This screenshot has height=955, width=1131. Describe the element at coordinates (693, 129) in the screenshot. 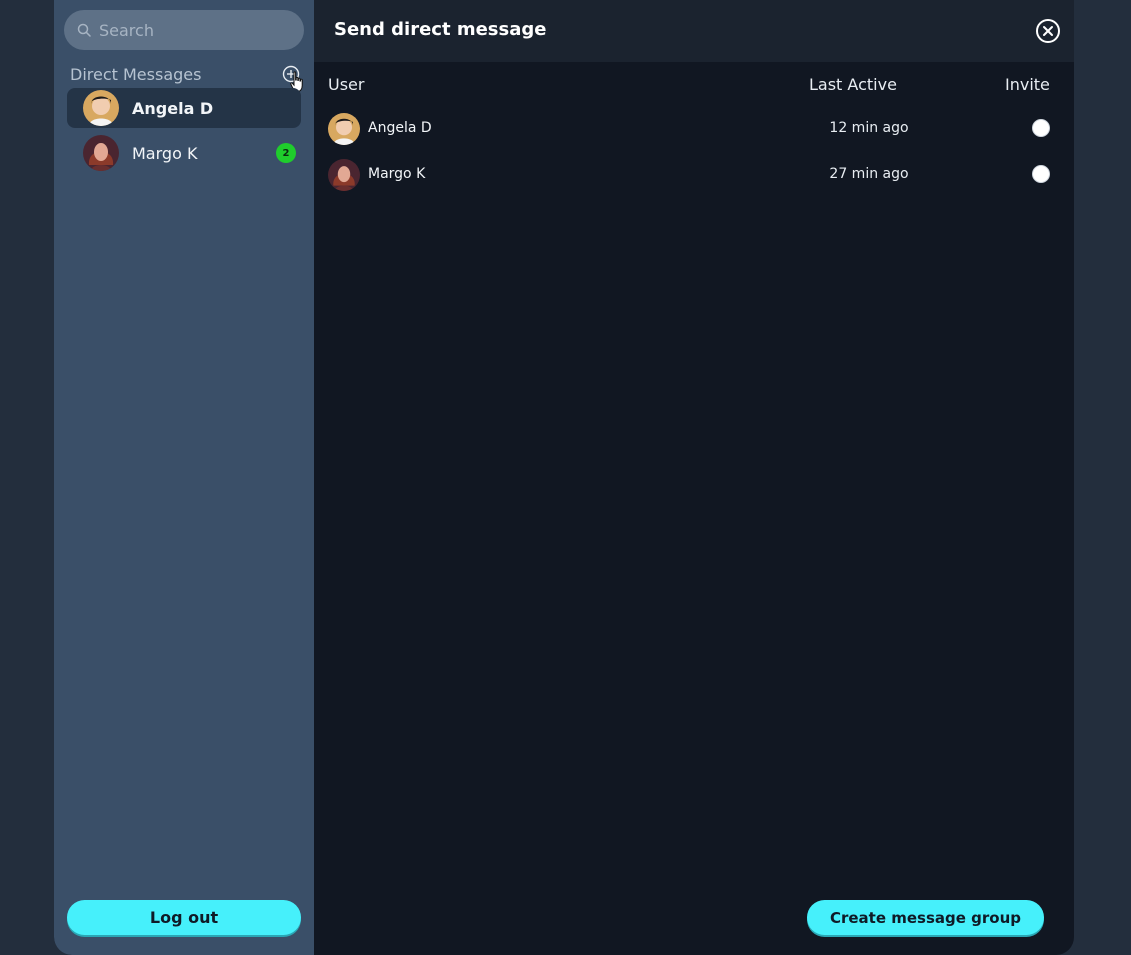

I see `table-row: Angela D 12 min ago` at that location.